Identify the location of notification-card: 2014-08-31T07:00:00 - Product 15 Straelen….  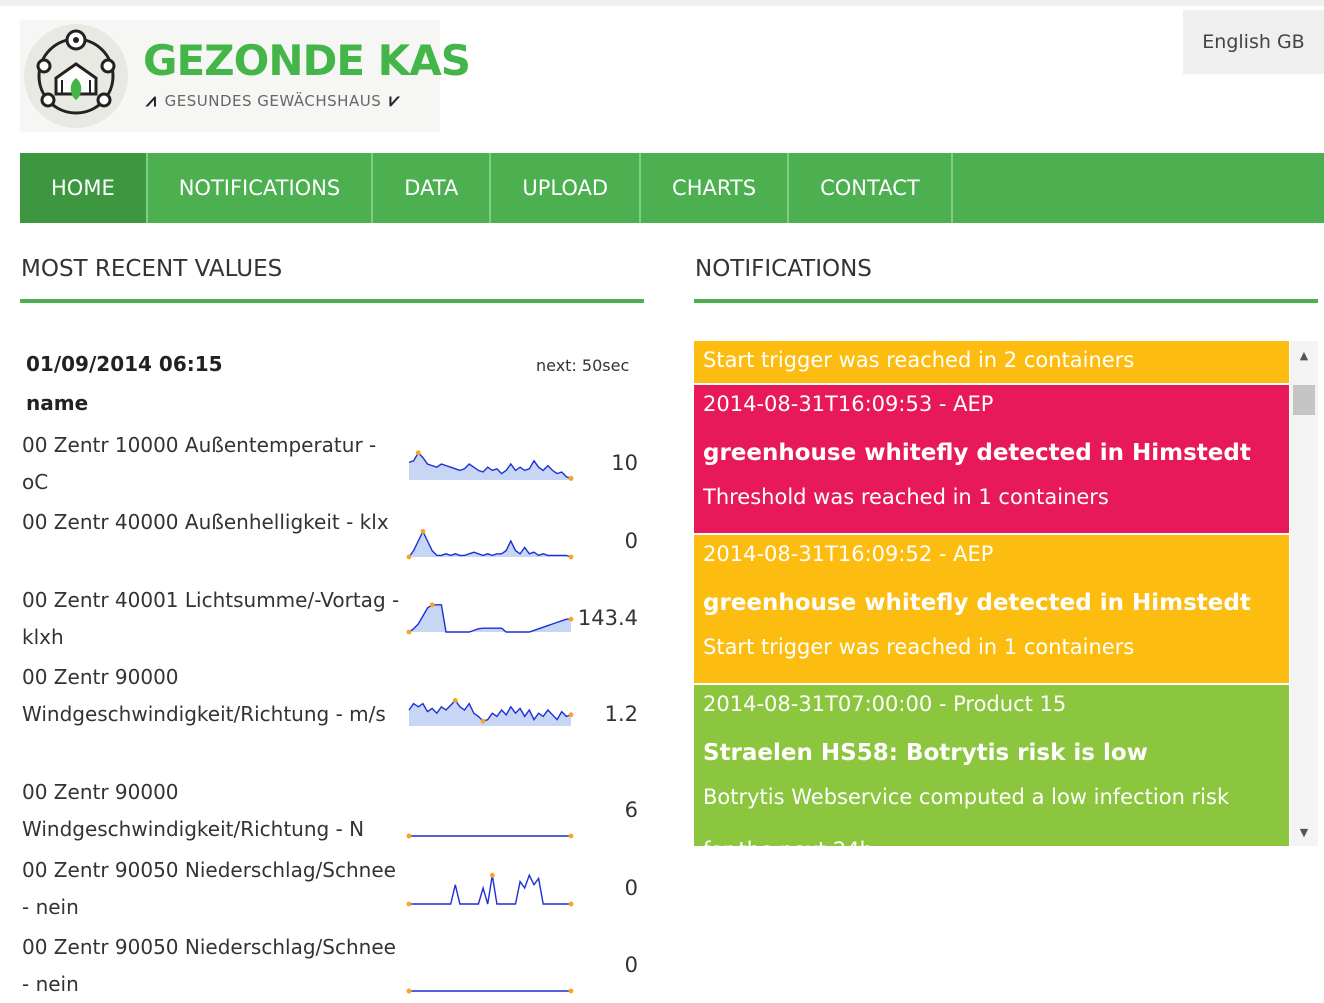
(991, 765).